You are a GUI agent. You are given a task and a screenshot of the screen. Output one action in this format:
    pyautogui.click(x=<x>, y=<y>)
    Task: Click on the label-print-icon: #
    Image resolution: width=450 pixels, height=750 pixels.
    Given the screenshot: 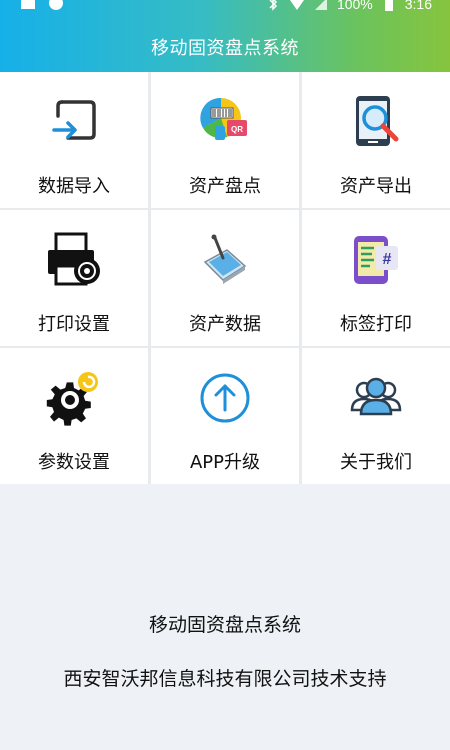 What is the action you would take?
    pyautogui.click(x=376, y=260)
    